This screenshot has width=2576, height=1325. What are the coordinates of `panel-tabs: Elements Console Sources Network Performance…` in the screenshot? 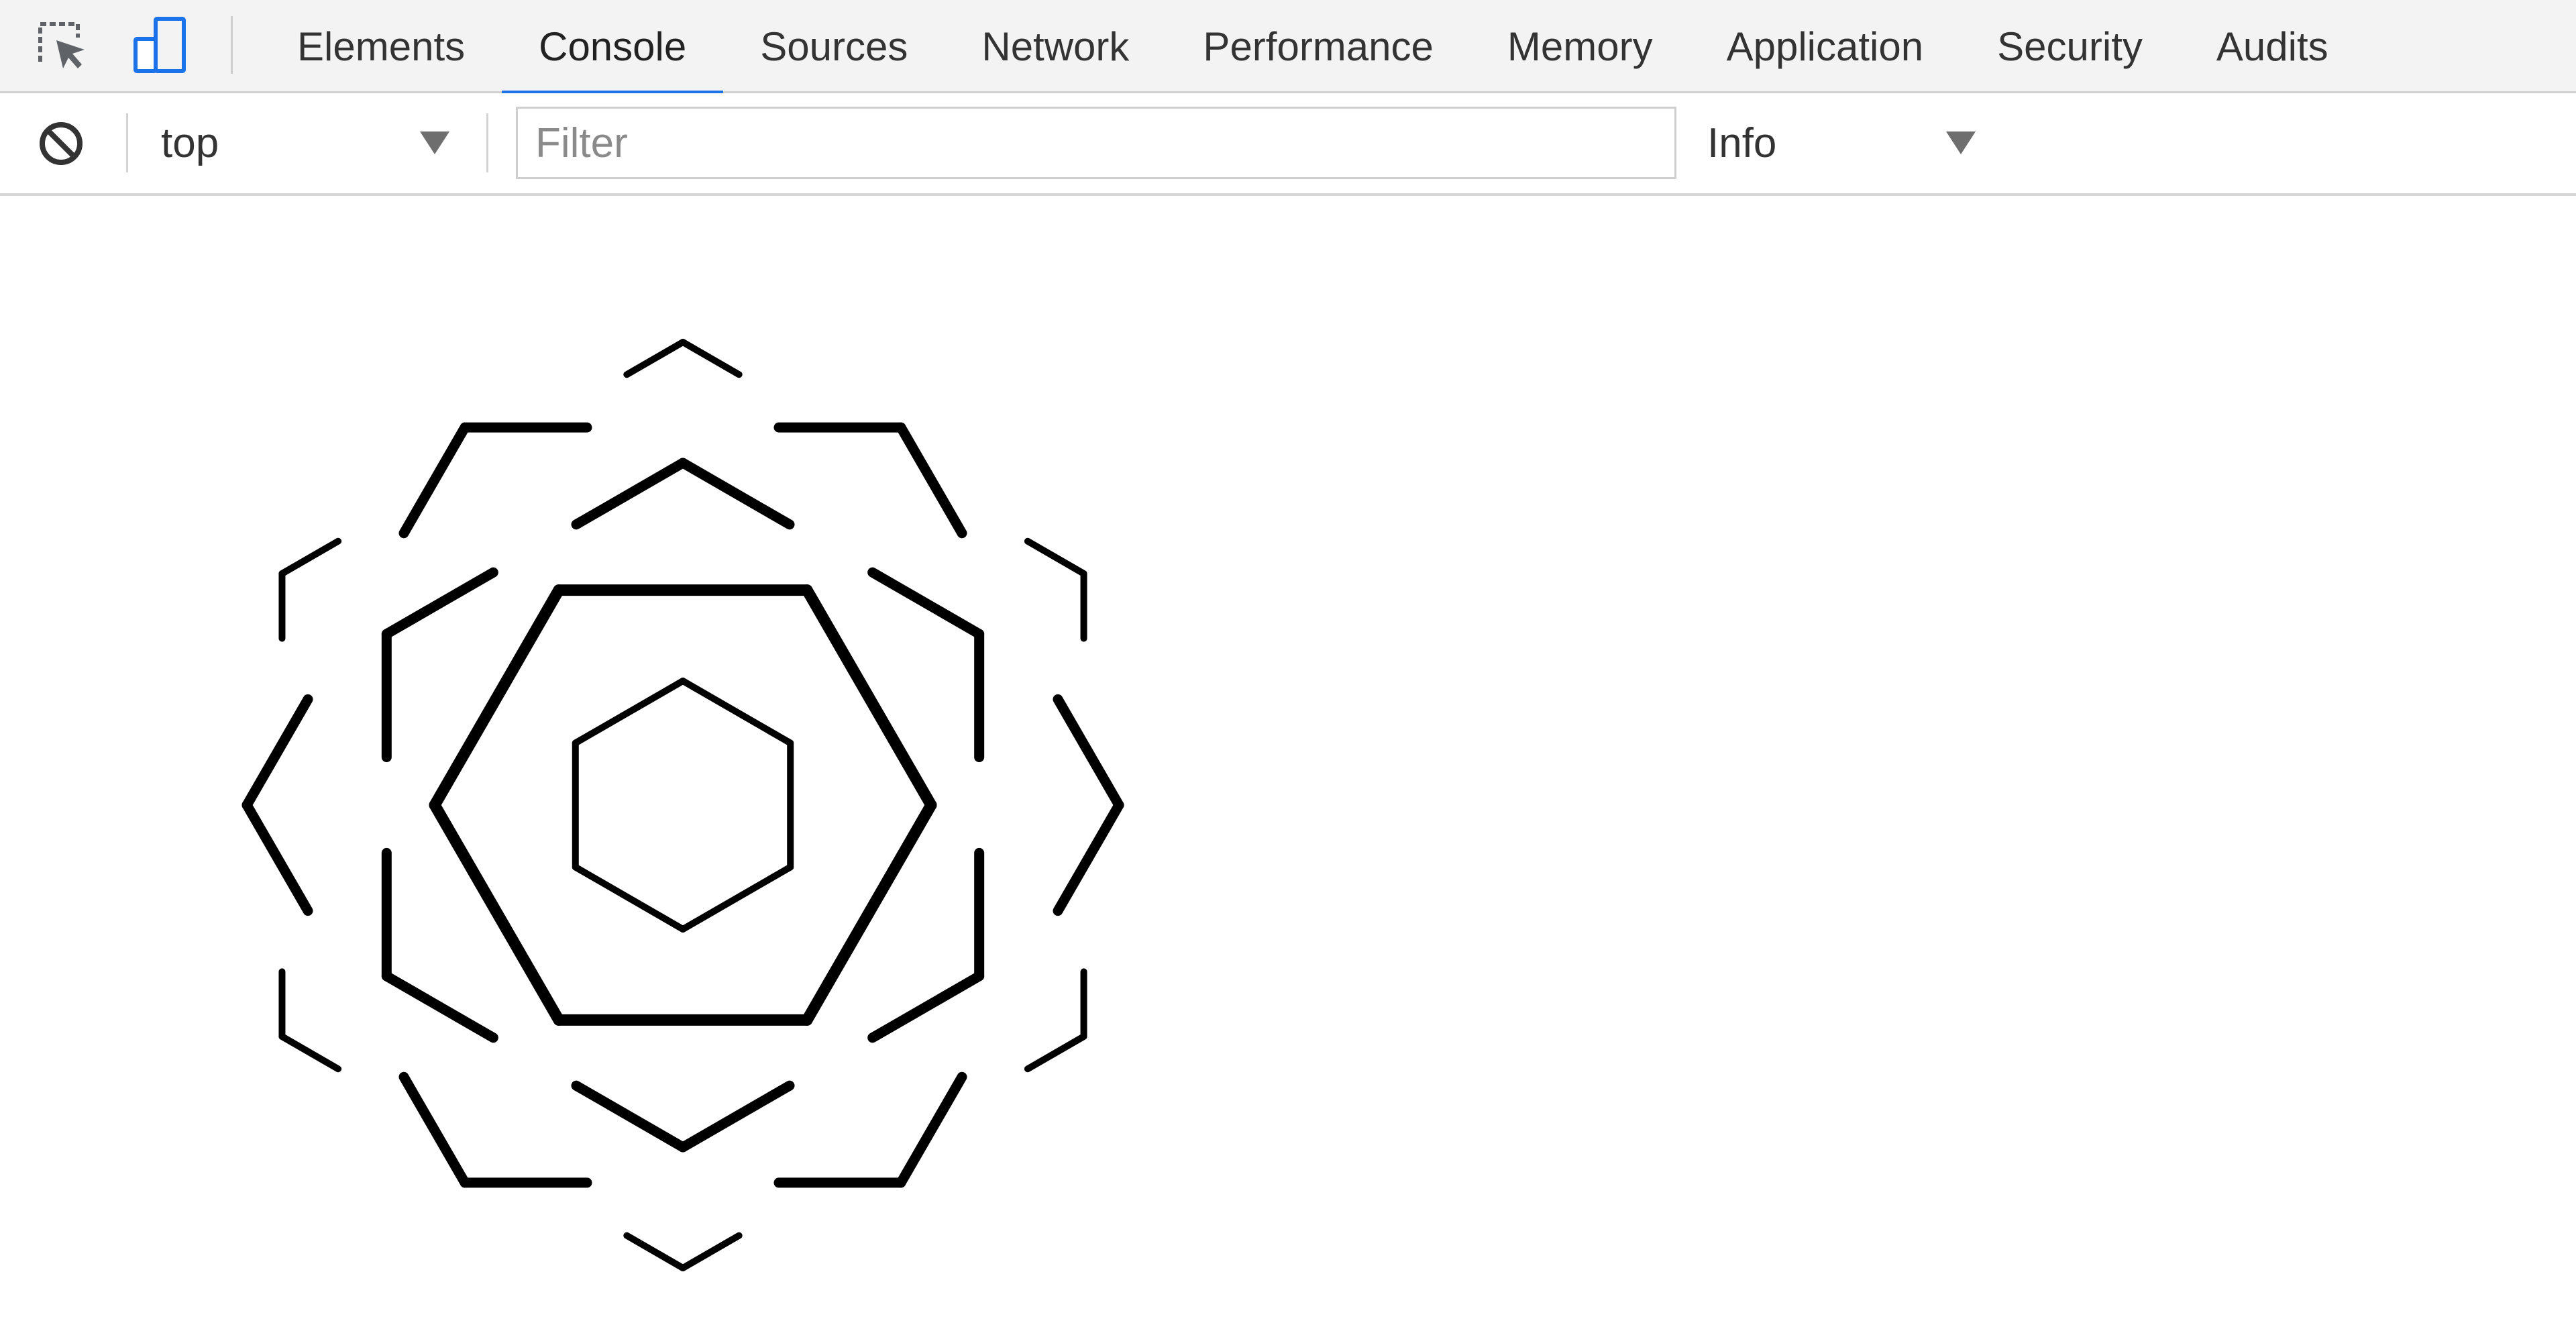 It's located at (1312, 47).